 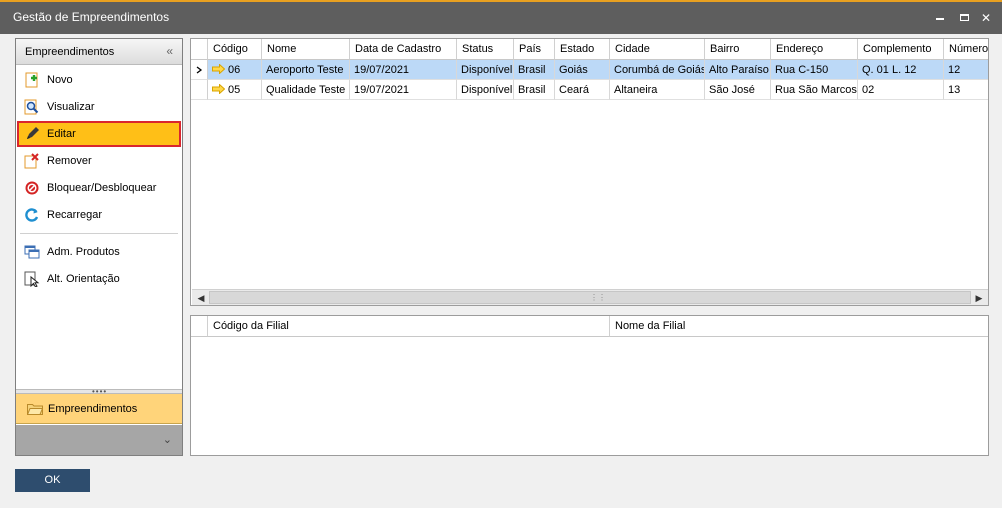 I want to click on sidebar-item-editar: Editar, so click(x=99, y=134).